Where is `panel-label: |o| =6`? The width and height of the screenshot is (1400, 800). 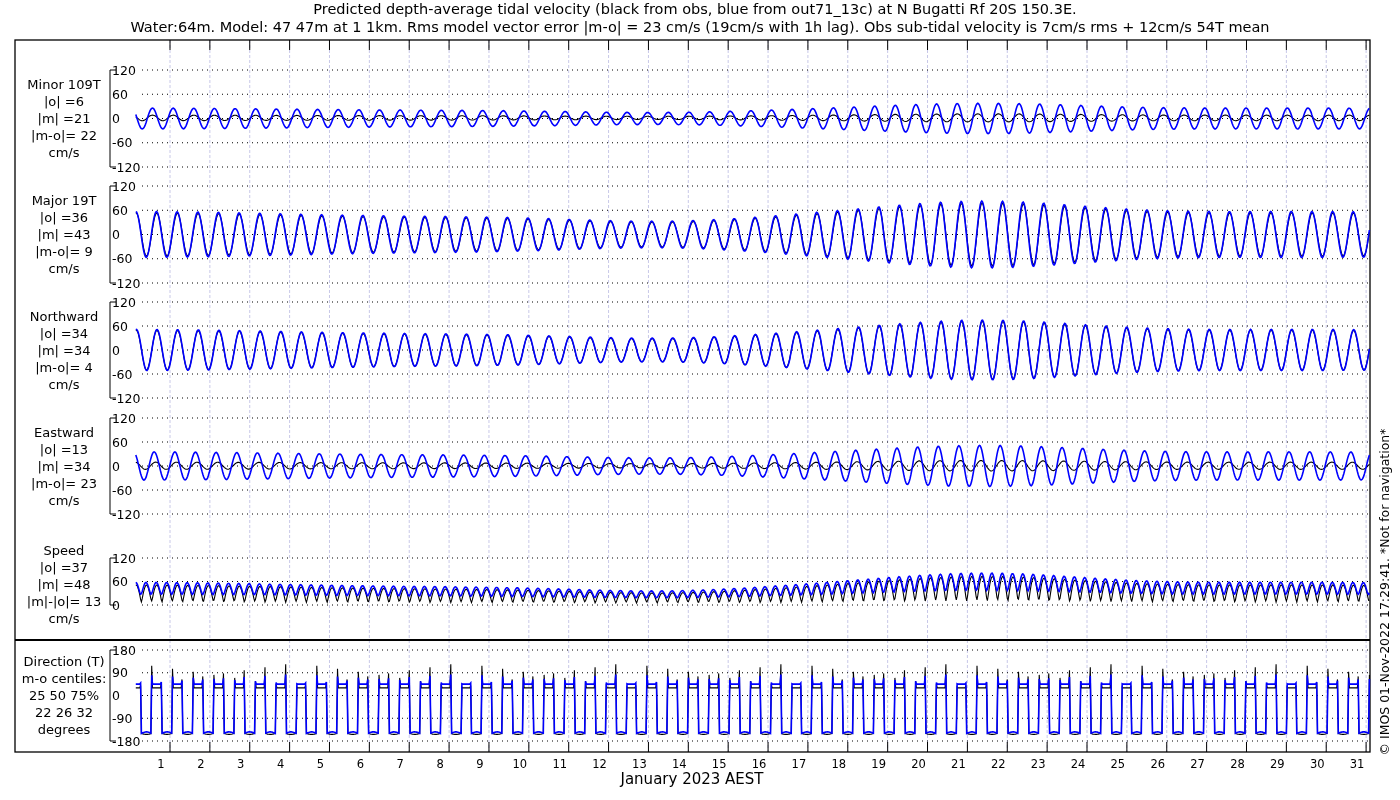 panel-label: |o| =6 is located at coordinates (64, 101).